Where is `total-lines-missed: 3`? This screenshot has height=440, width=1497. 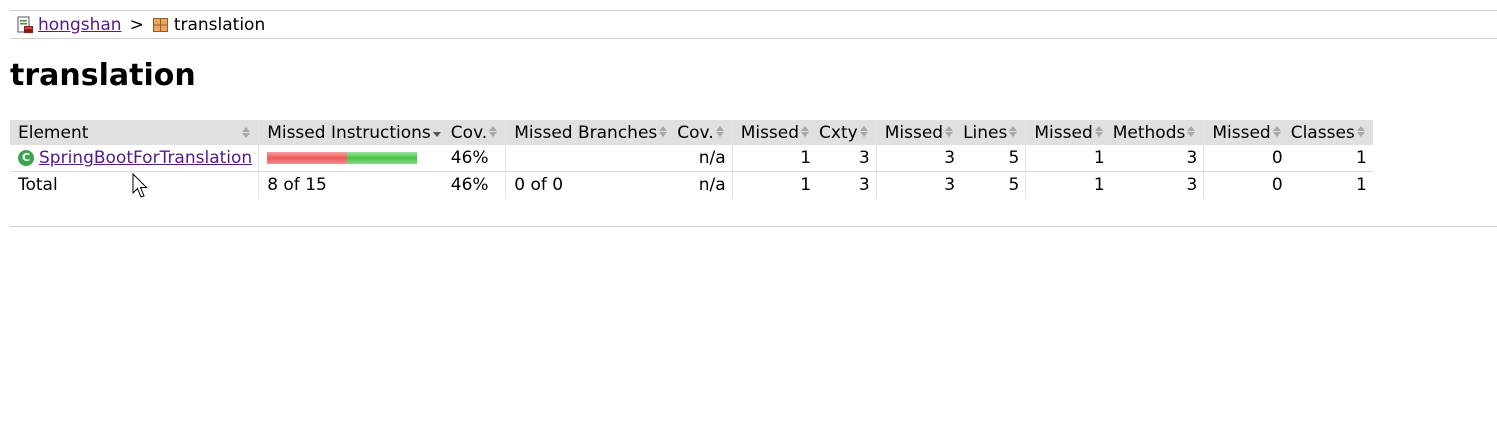
total-lines-missed: 3 is located at coordinates (918, 184).